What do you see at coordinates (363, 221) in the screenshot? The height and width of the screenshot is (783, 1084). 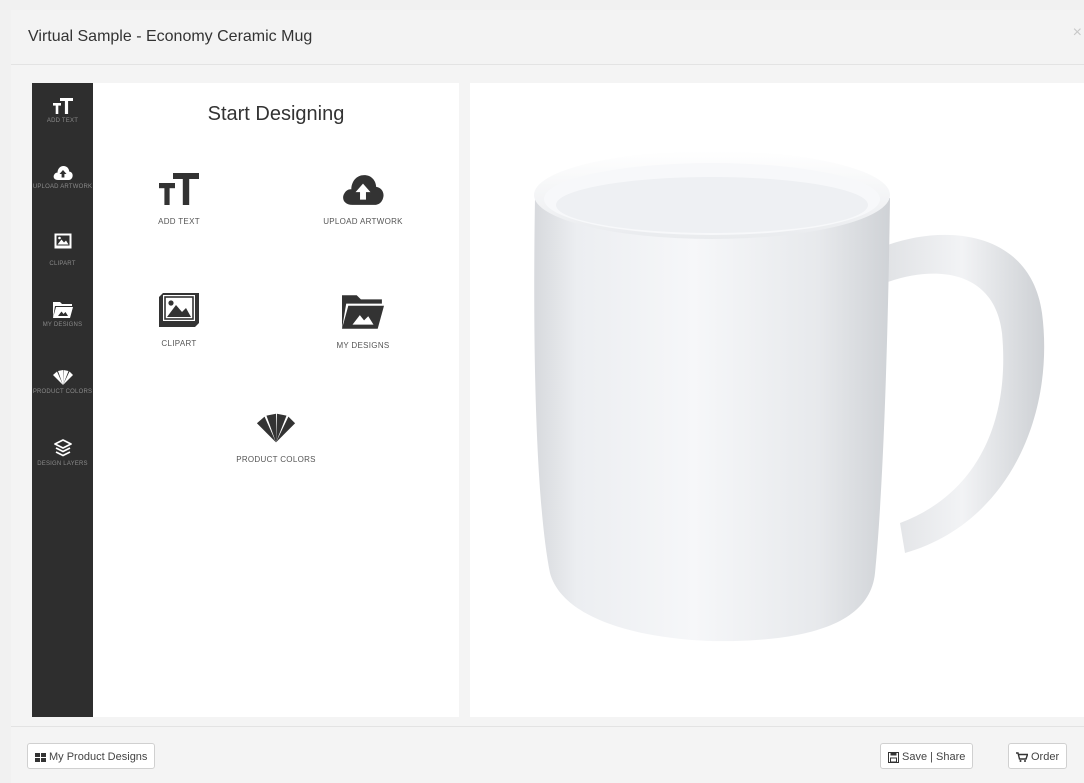 I see `option-label: UPLOAD ARTWORK` at bounding box center [363, 221].